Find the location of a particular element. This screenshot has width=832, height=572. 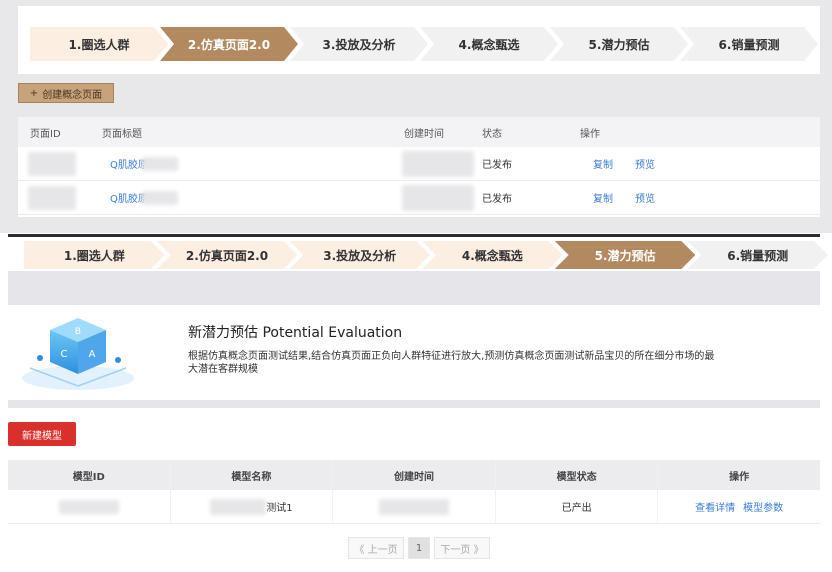

model-id-cell is located at coordinates (89, 506).